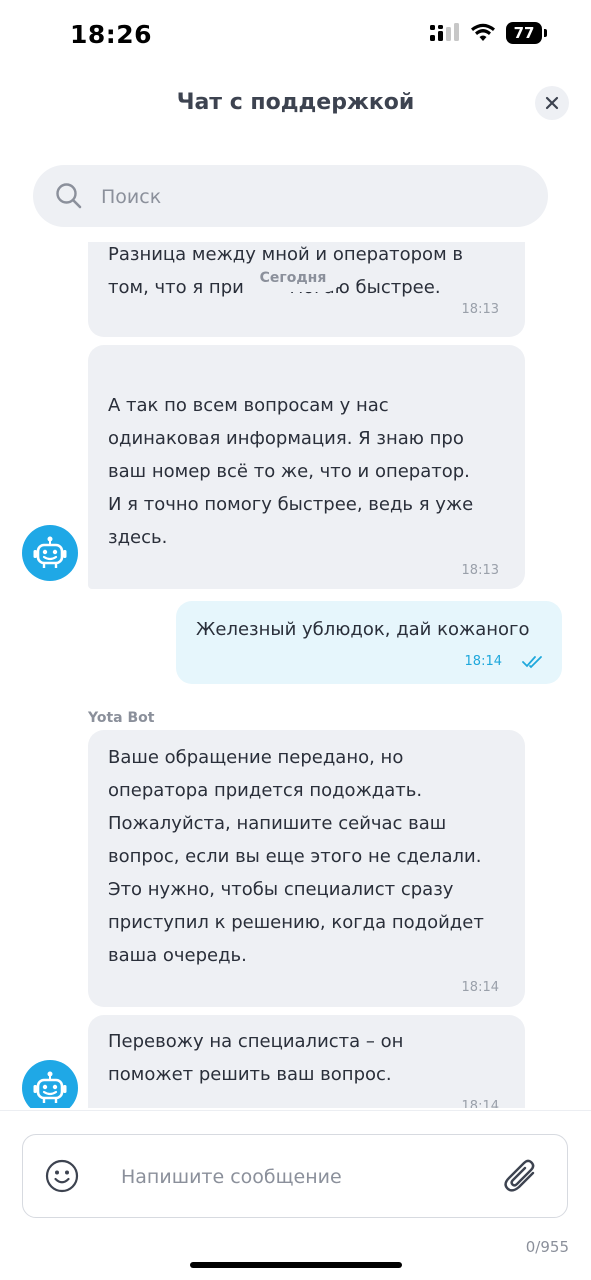 Image resolution: width=591 pixels, height=1280 pixels. I want to click on message-bubble-outgoing: Железный ублюдок, дай кожаного 18:14, so click(369, 642).